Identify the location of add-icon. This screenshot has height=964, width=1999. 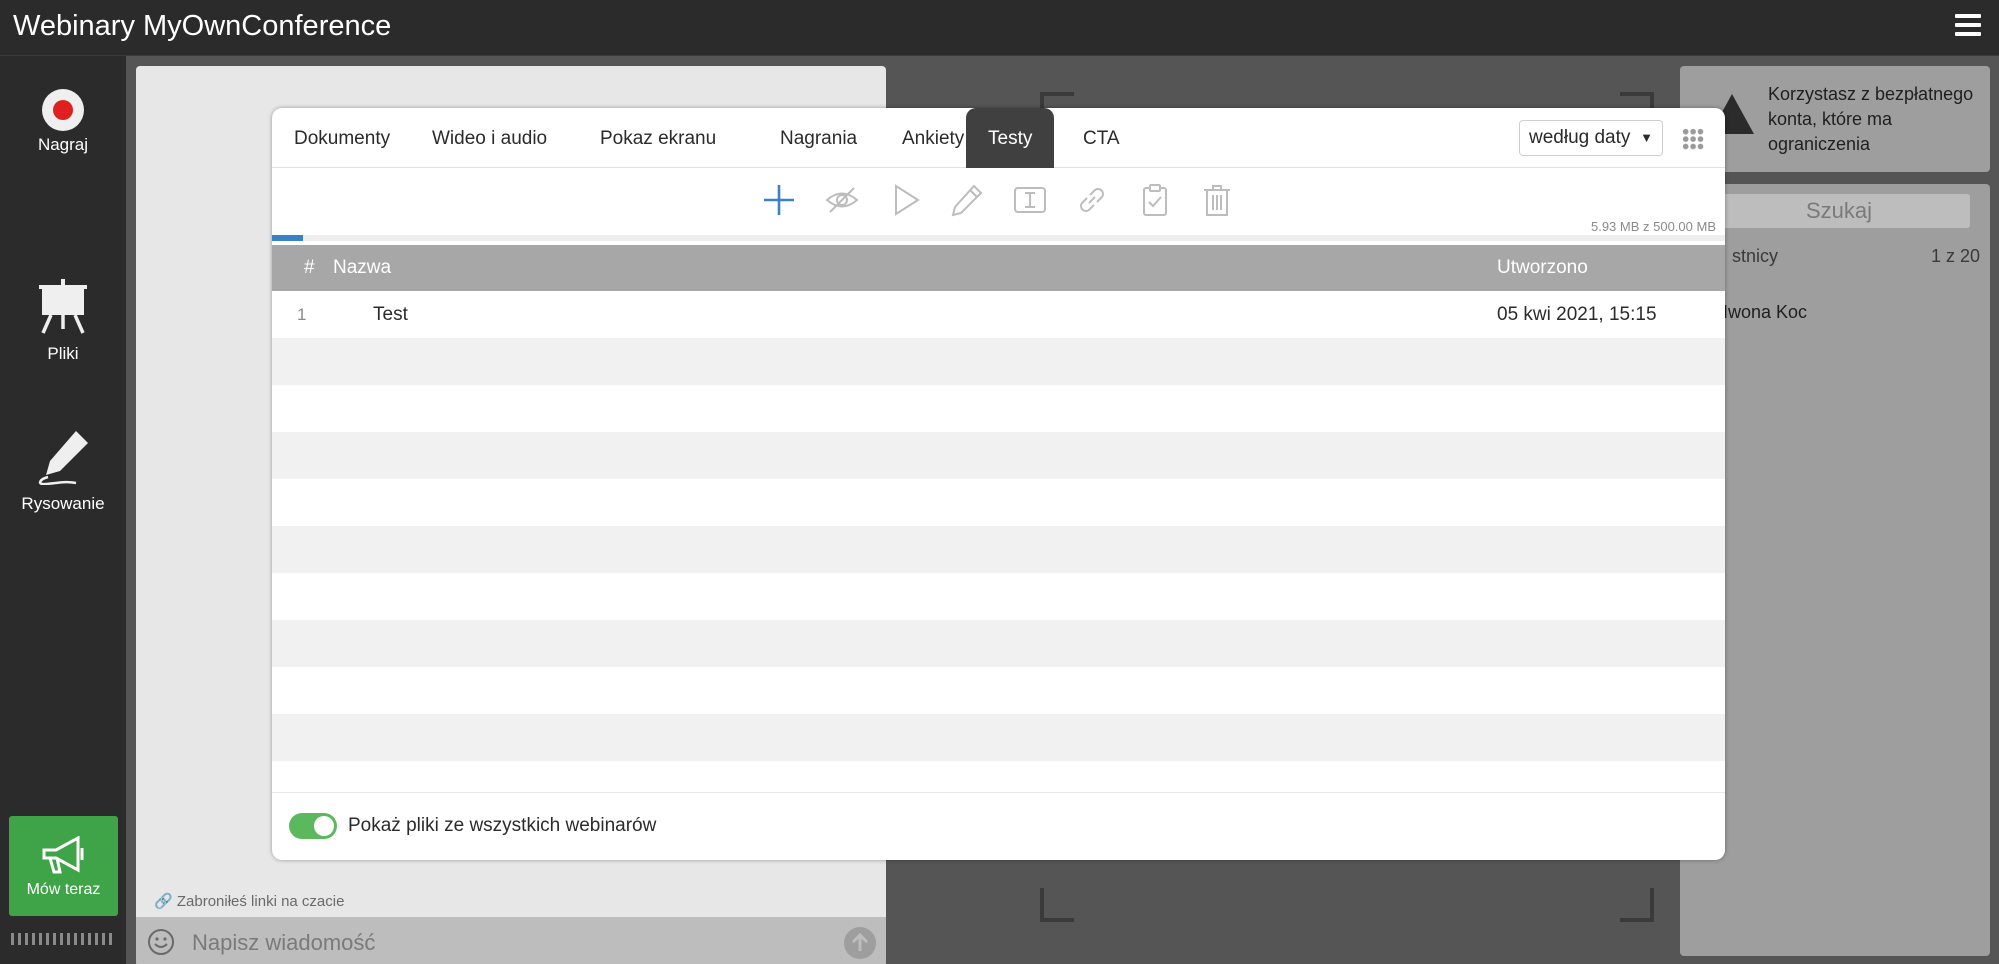
(779, 200).